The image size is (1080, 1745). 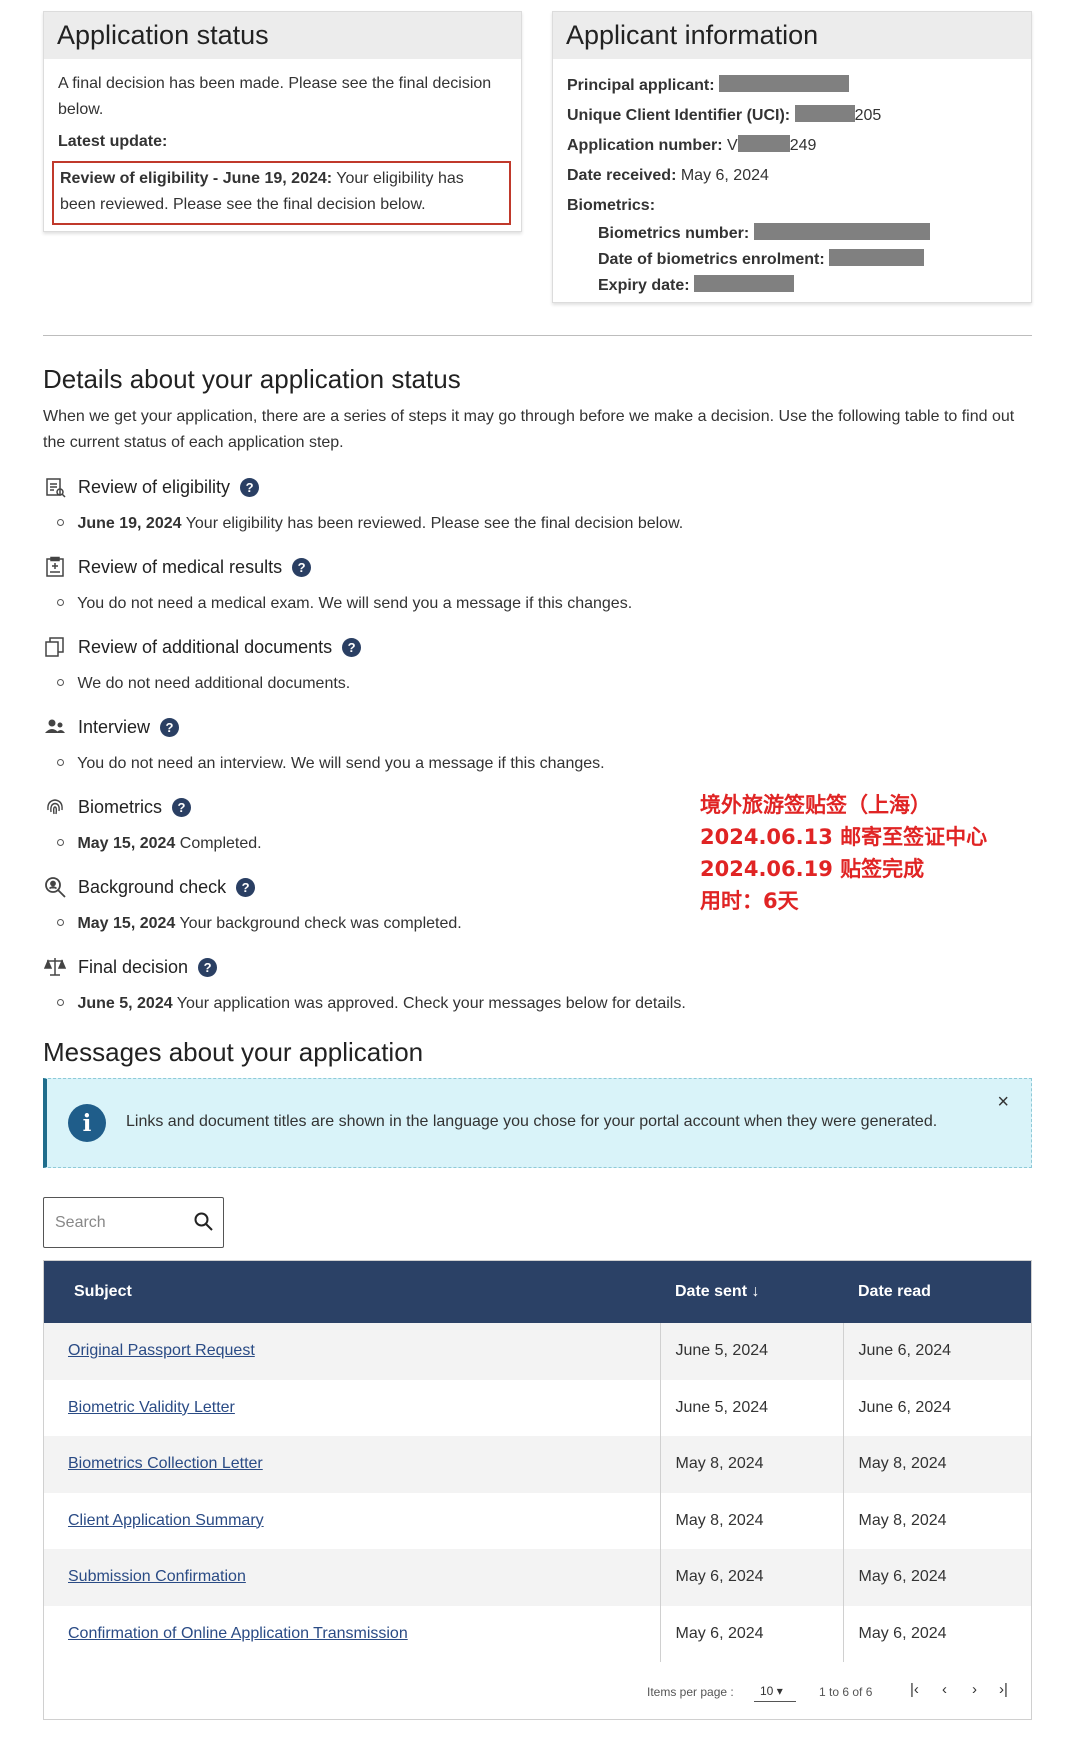 What do you see at coordinates (724, 175) in the screenshot?
I see `date-received-value: May 6, 2024` at bounding box center [724, 175].